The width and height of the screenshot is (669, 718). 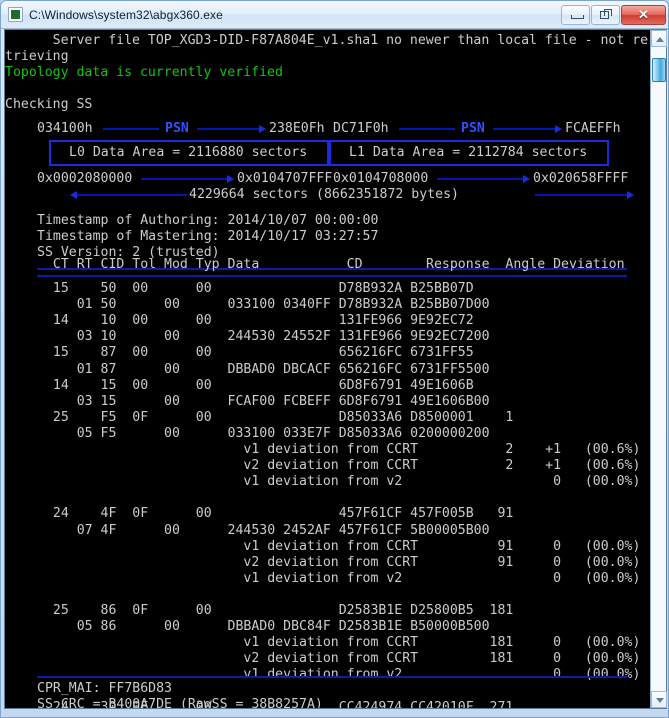 I want to click on maximize-button, so click(x=605, y=14).